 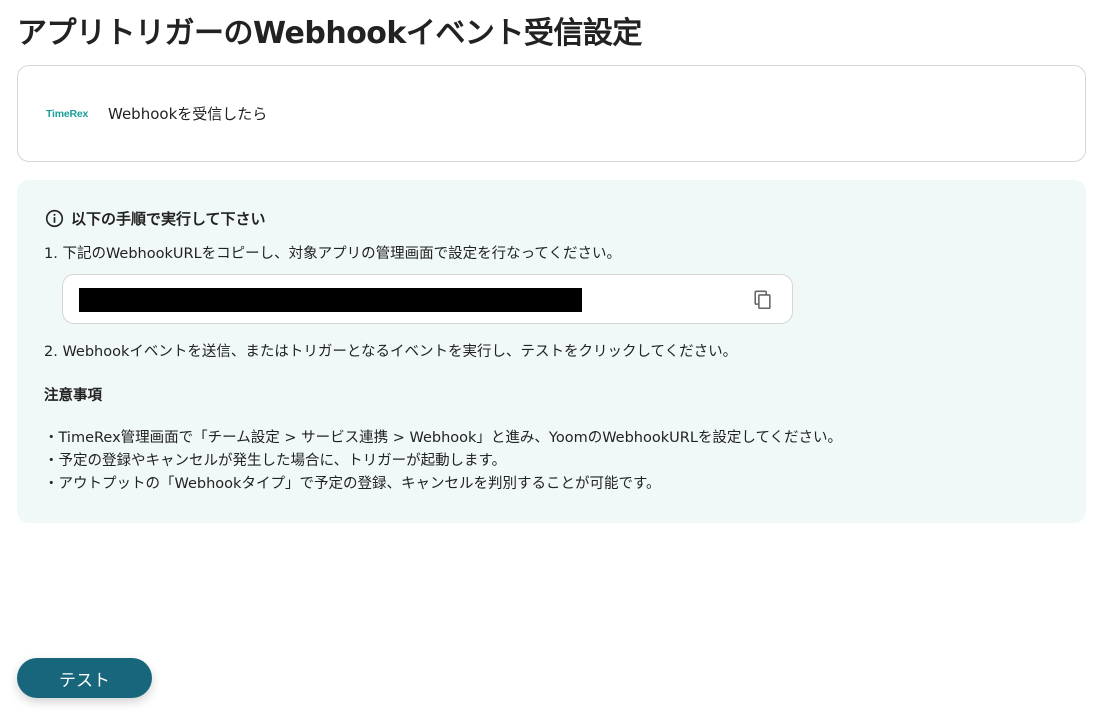 I want to click on app-logo-text: TimeRex, so click(x=67, y=113).